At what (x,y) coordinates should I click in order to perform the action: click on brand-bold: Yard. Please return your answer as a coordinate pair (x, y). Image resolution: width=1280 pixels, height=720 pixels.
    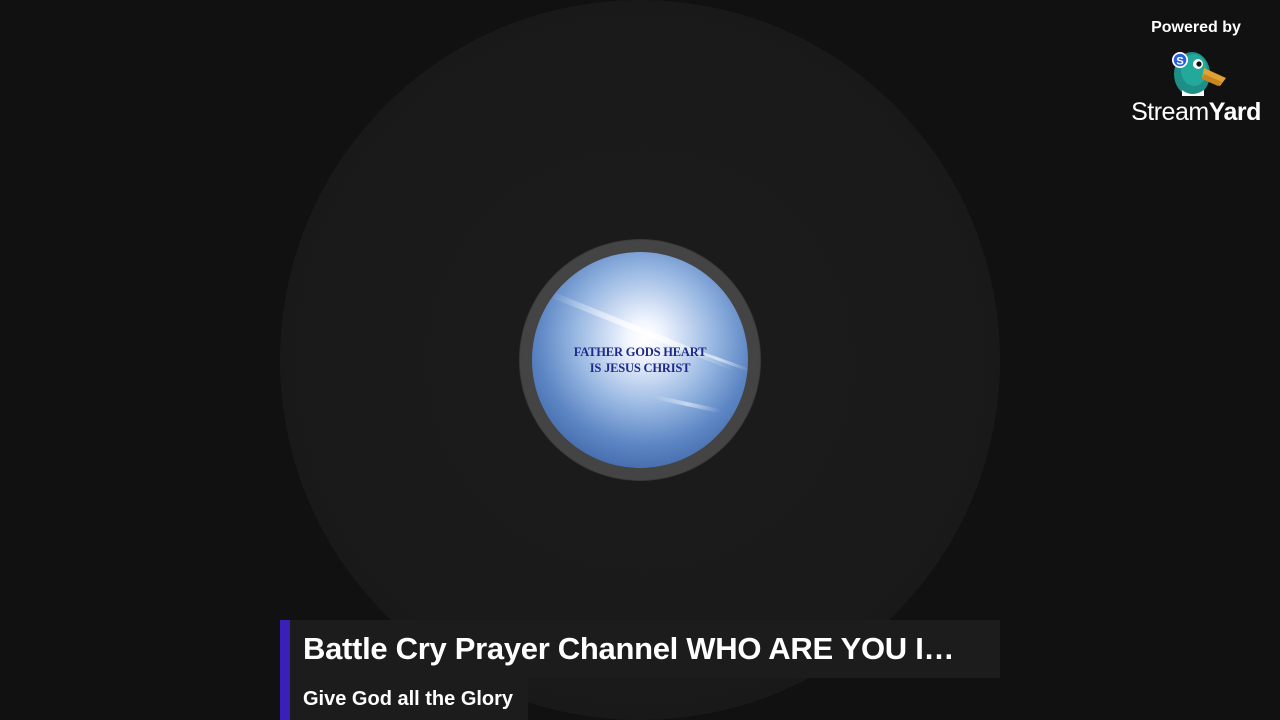
    Looking at the image, I should click on (1235, 112).